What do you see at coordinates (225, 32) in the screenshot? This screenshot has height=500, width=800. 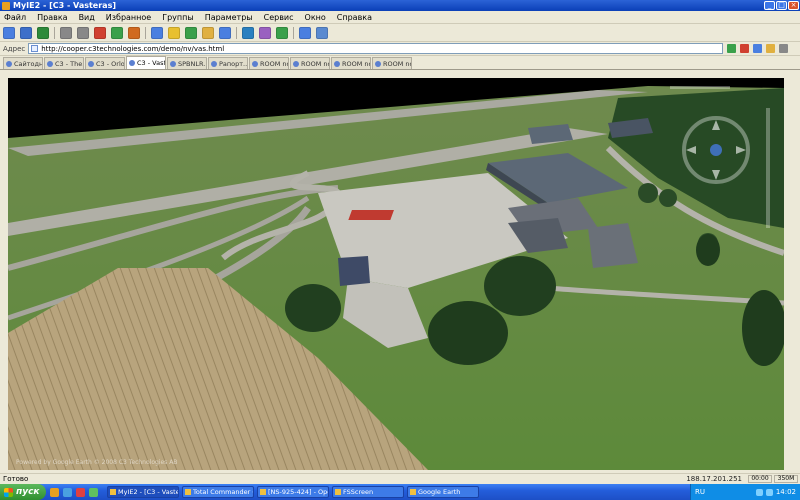 I see `mail-icon` at bounding box center [225, 32].